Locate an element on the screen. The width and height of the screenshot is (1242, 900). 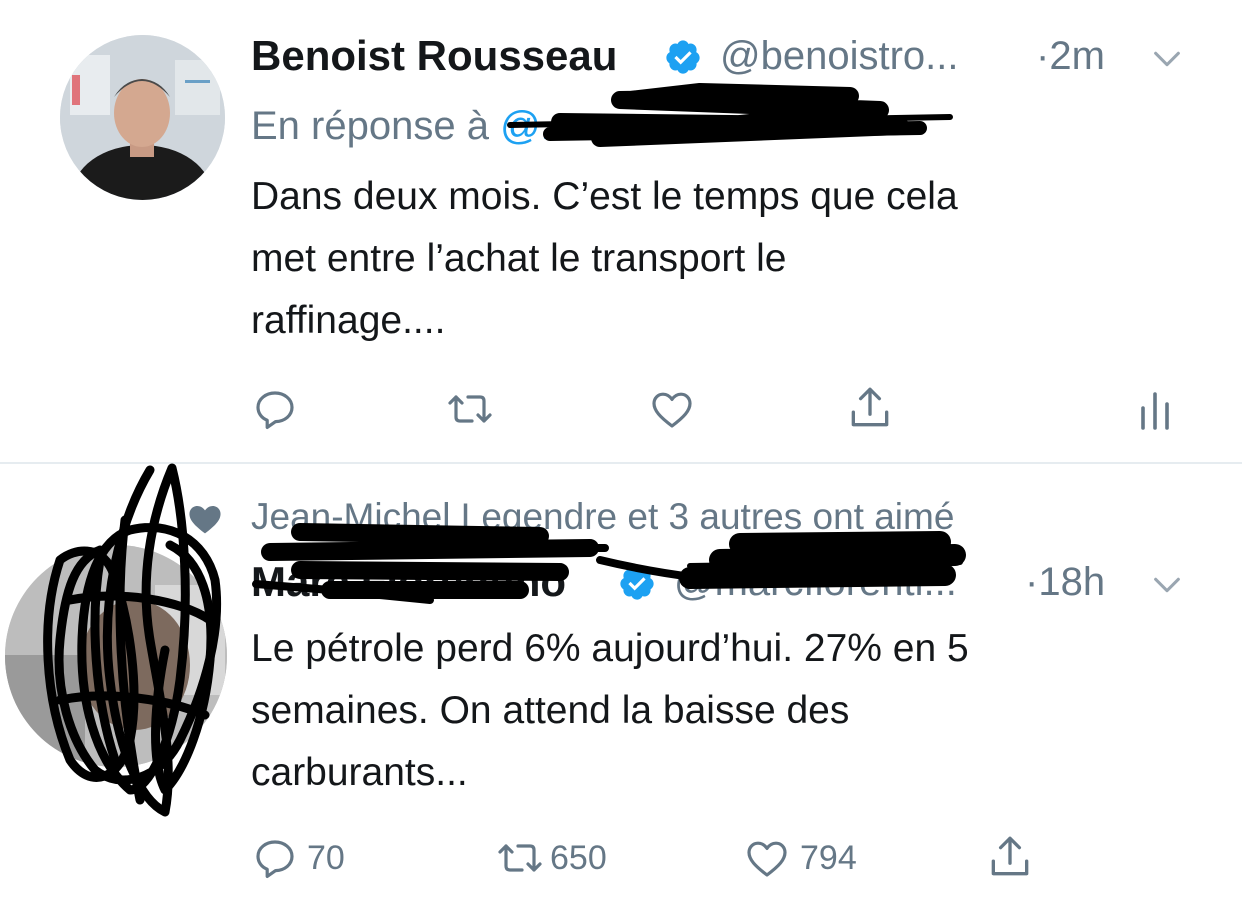
tweet1-reply-button is located at coordinates (275, 409).